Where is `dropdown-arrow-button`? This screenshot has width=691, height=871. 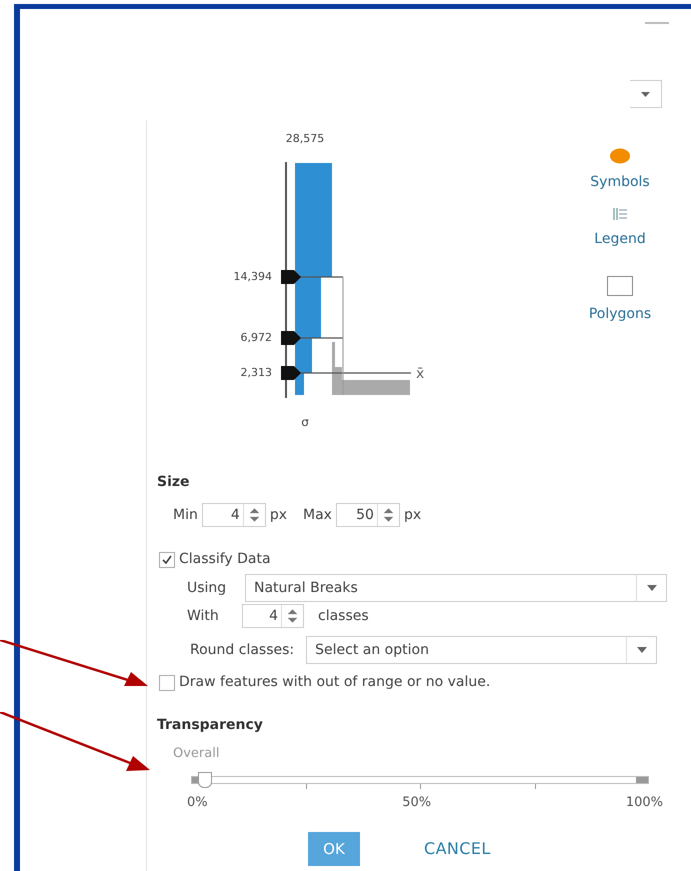 dropdown-arrow-button is located at coordinates (646, 94).